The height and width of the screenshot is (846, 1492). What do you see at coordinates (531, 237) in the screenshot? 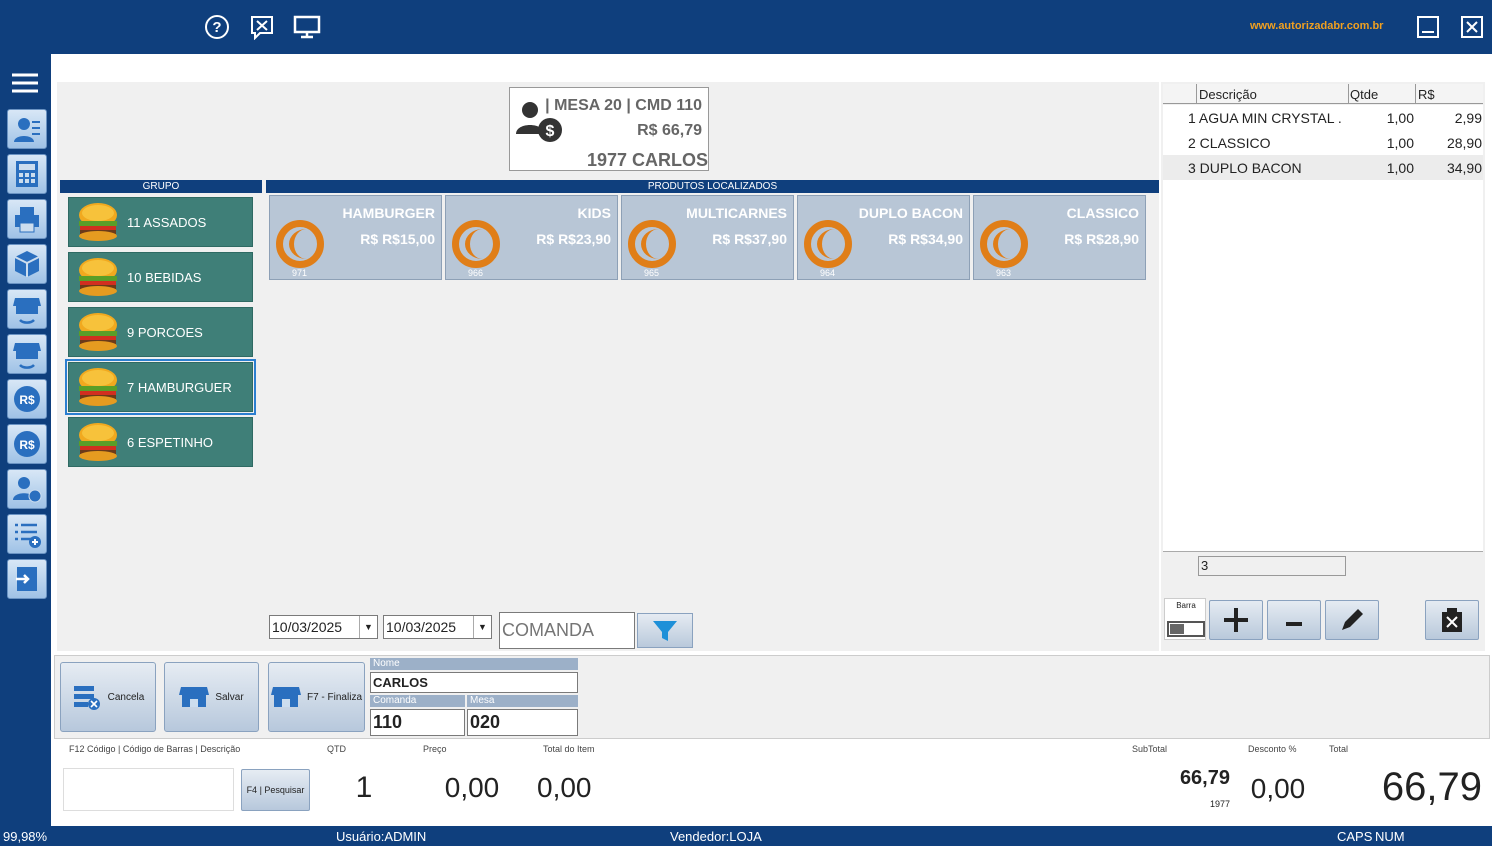
I see `product-card-kids: KIDS R$ R$23,90 966` at bounding box center [531, 237].